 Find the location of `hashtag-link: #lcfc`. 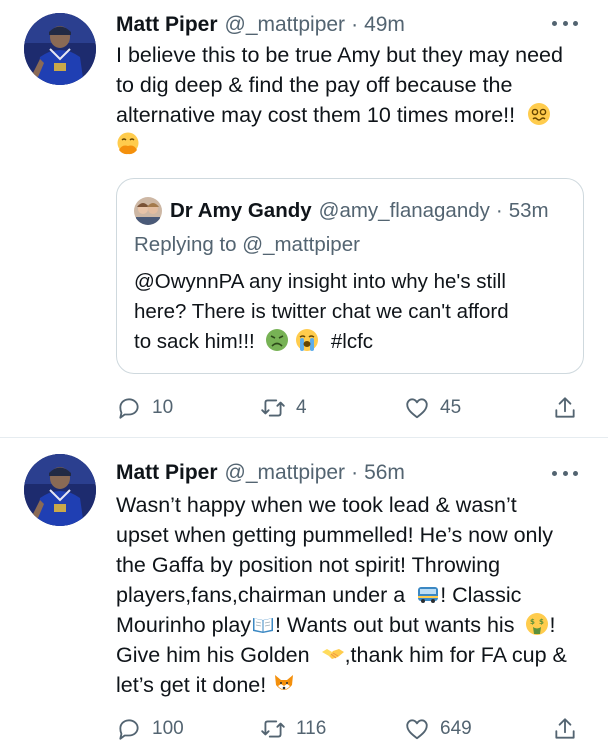

hashtag-link: #lcfc is located at coordinates (352, 341).